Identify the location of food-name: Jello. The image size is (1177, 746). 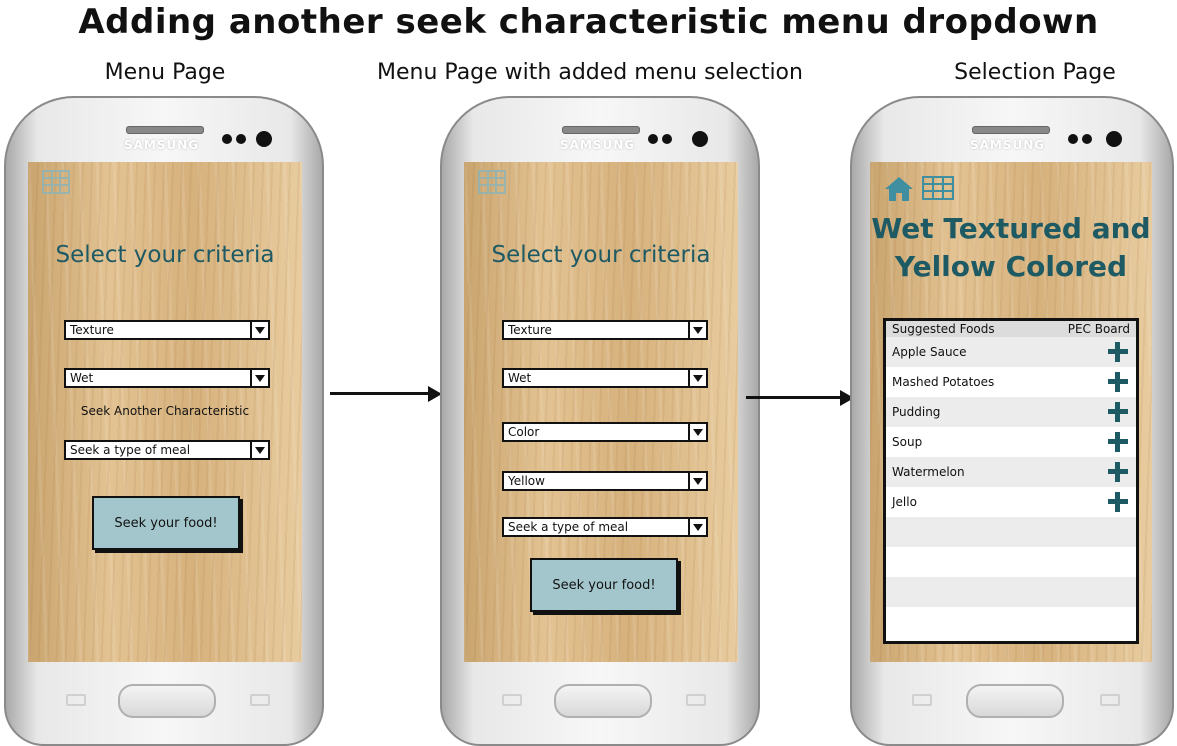
(904, 502).